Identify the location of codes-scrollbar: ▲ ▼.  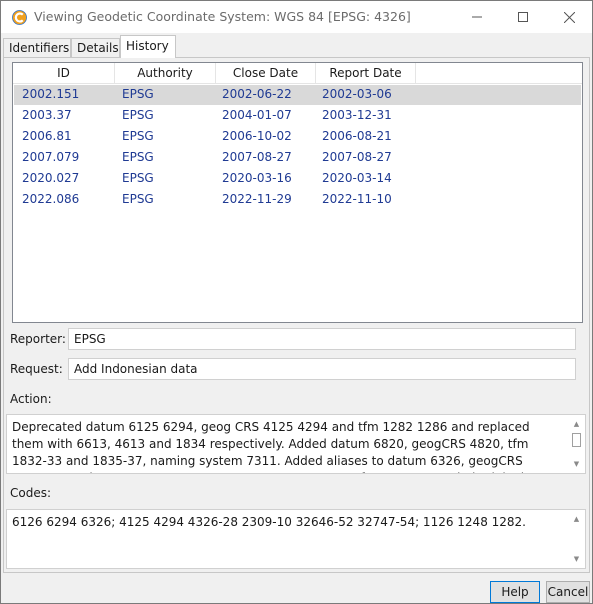
(576, 539).